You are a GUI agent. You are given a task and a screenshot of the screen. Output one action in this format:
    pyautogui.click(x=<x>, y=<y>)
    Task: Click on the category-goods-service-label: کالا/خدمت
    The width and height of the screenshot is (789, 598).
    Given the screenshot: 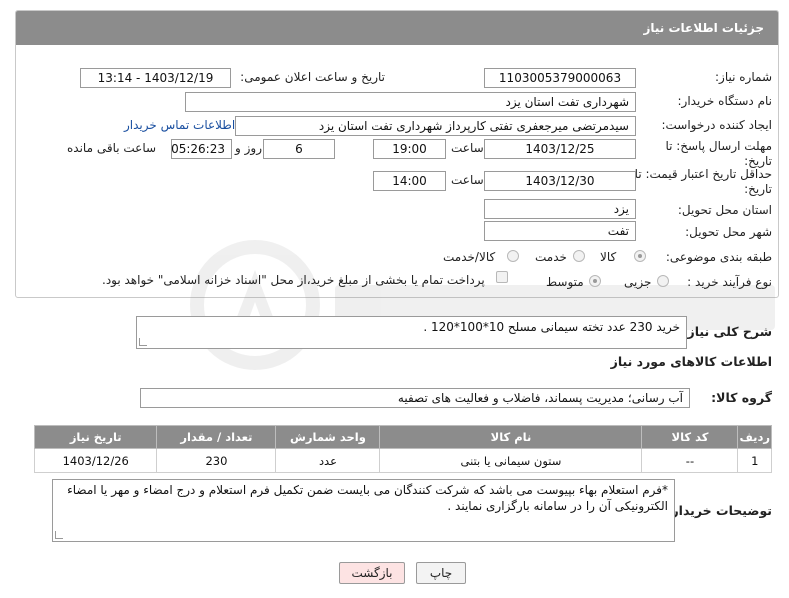 What is the action you would take?
    pyautogui.click(x=469, y=257)
    